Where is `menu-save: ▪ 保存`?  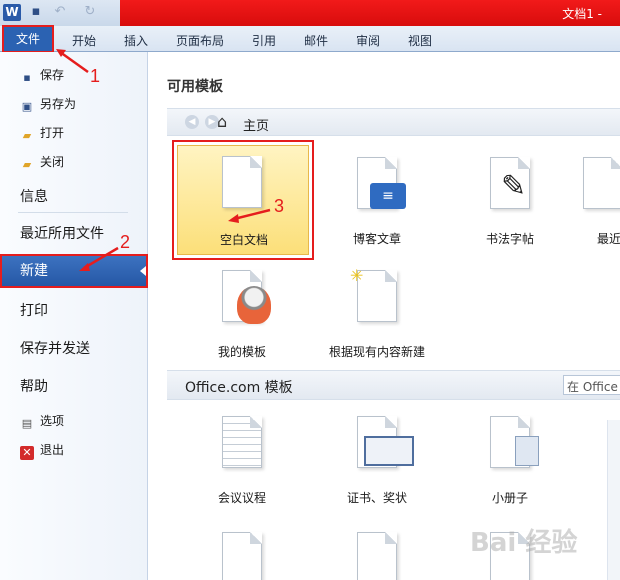
menu-save: ▪ 保存 is located at coordinates (42, 75).